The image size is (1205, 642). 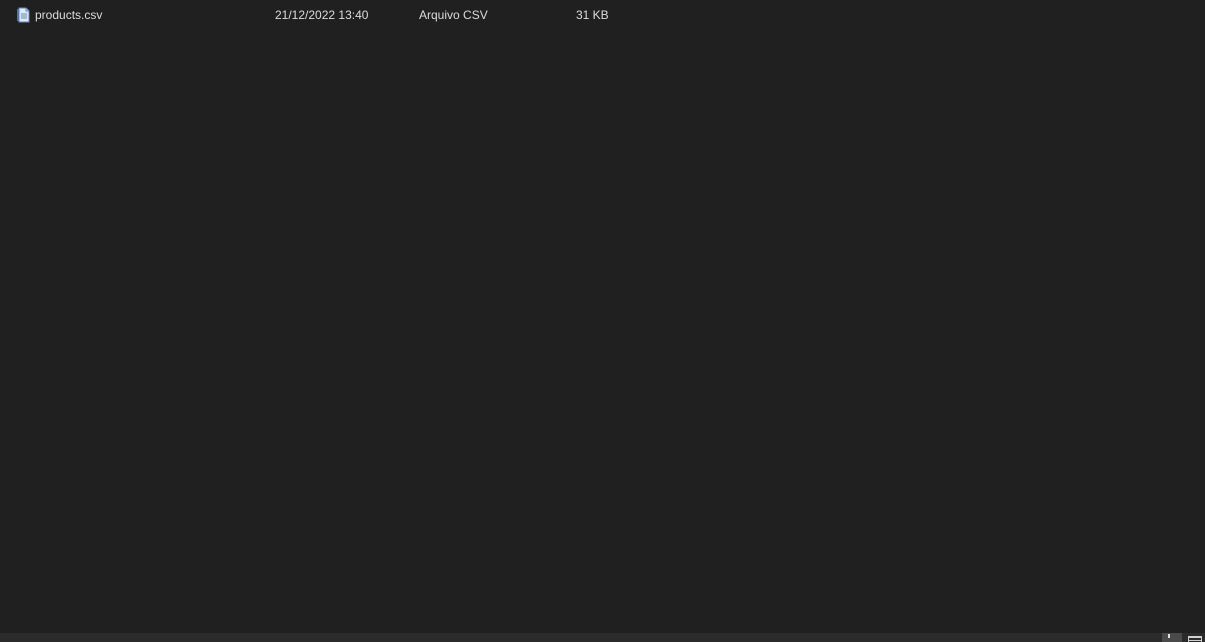 I want to click on file-name-cell: products.csv, so click(x=59, y=15).